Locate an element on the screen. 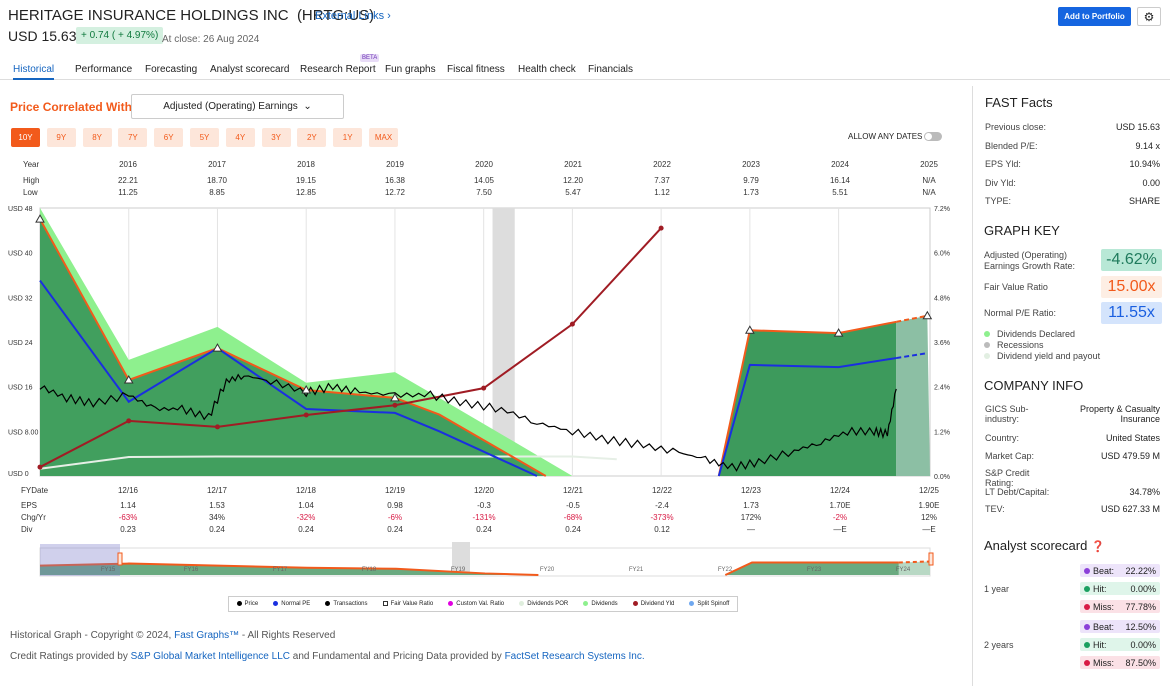 Image resolution: width=1170 pixels, height=689 pixels. legend-item: Custom Val. Ratio is located at coordinates (476, 603).